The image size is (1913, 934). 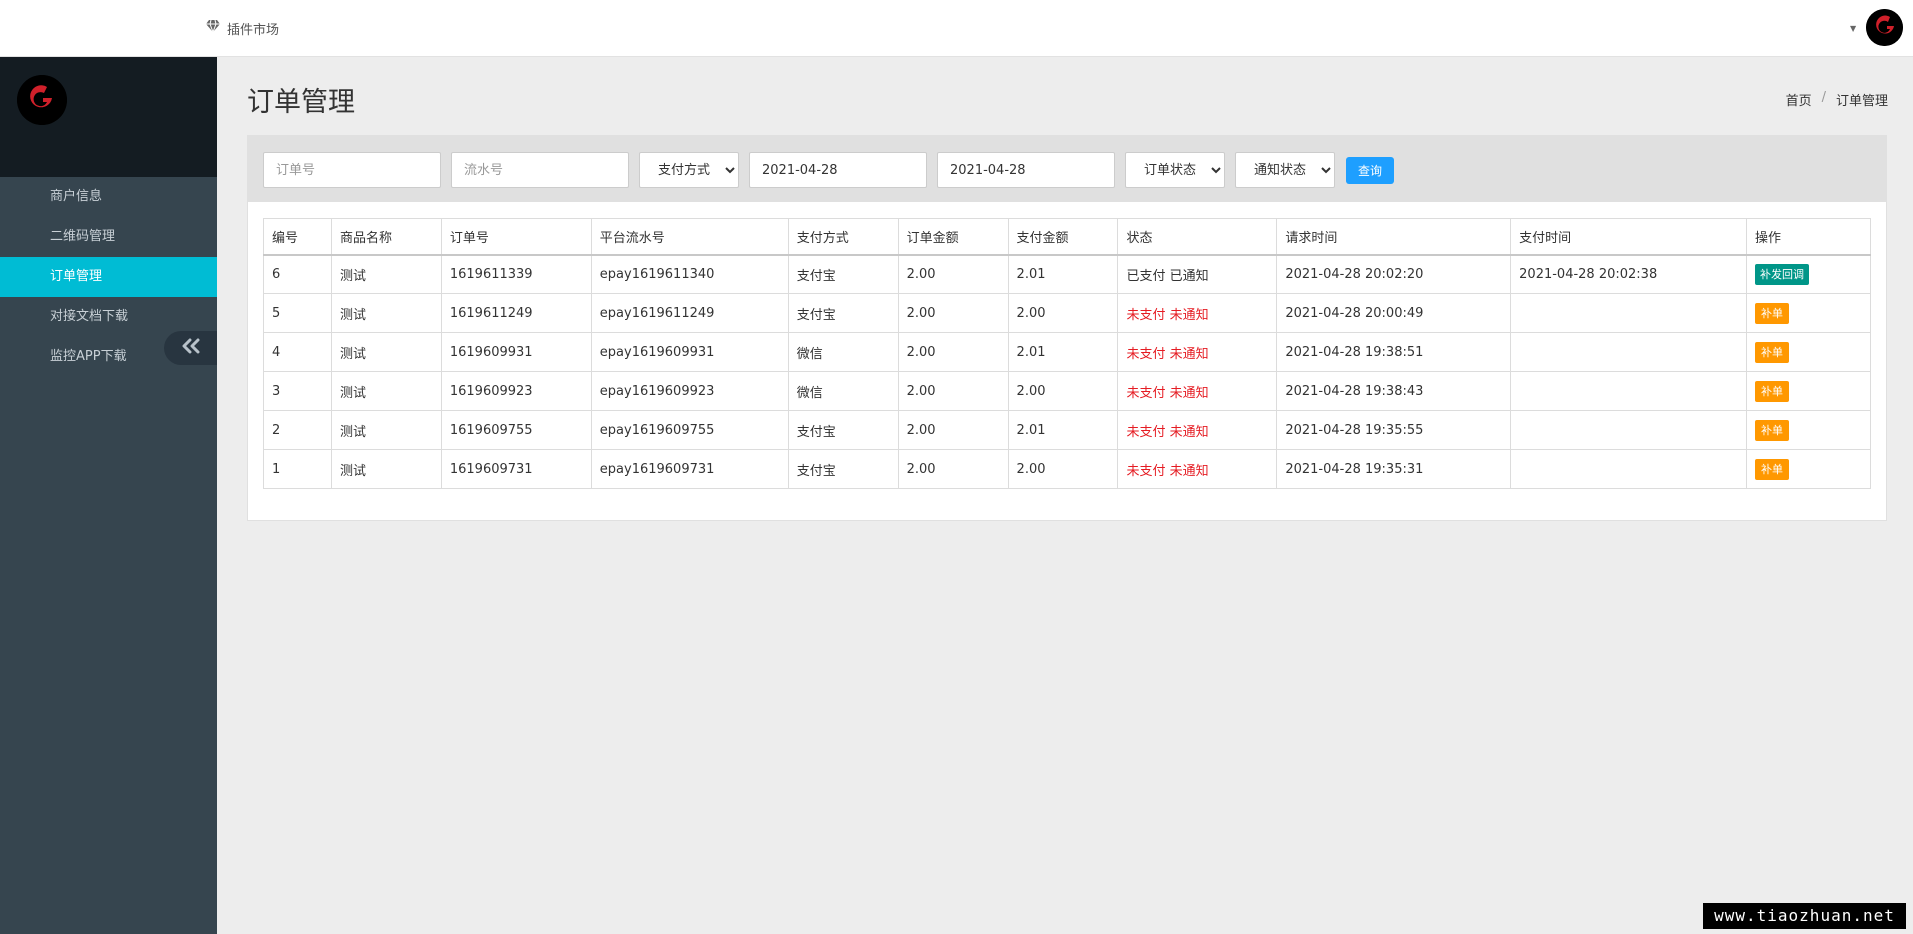 What do you see at coordinates (1175, 170) in the screenshot?
I see `order-status-select: 订单状态` at bounding box center [1175, 170].